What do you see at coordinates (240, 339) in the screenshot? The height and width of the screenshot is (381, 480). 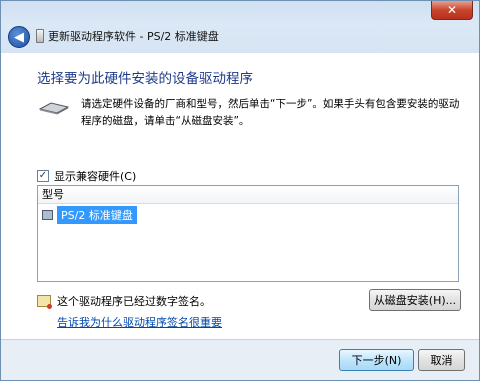 I see `footer-divider` at bounding box center [240, 339].